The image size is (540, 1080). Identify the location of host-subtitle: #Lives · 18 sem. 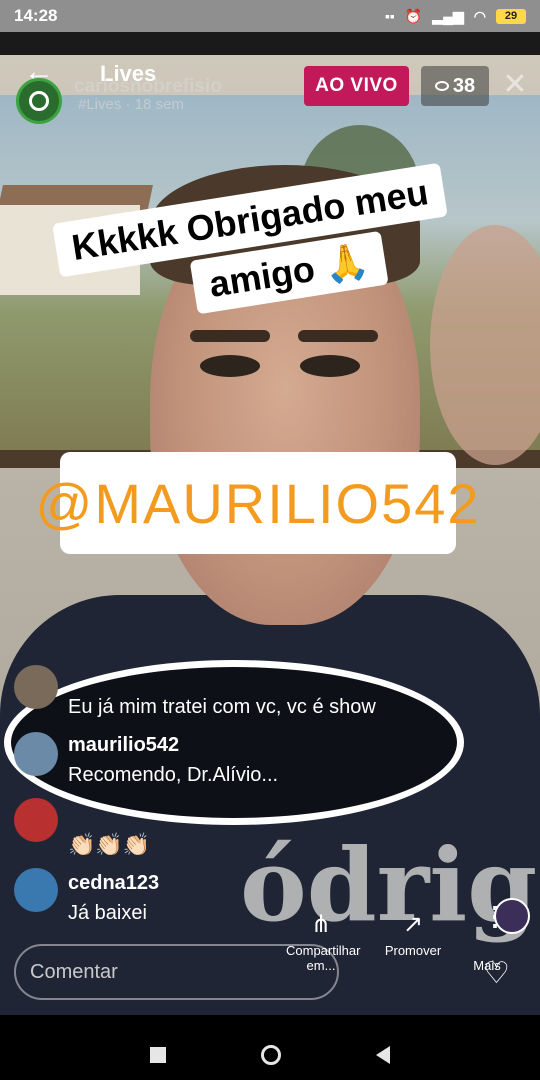
(131, 104).